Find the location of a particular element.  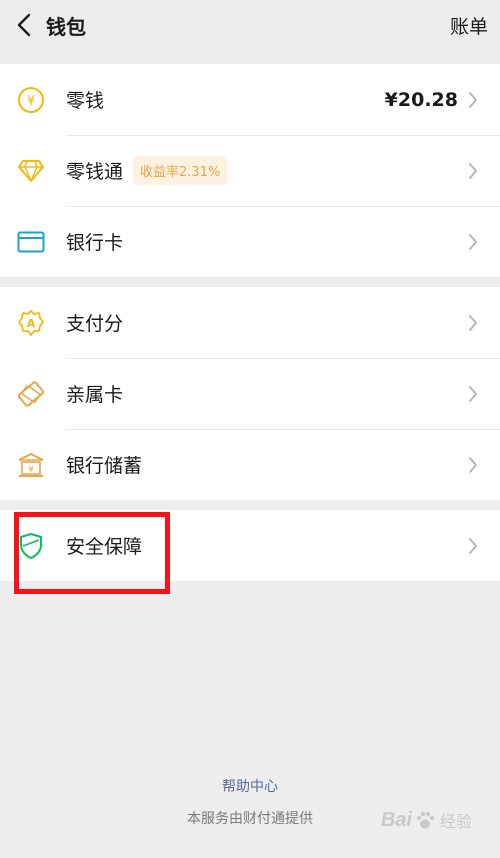

baidu-jingyan-watermark: Bai 经验 is located at coordinates (426, 820).